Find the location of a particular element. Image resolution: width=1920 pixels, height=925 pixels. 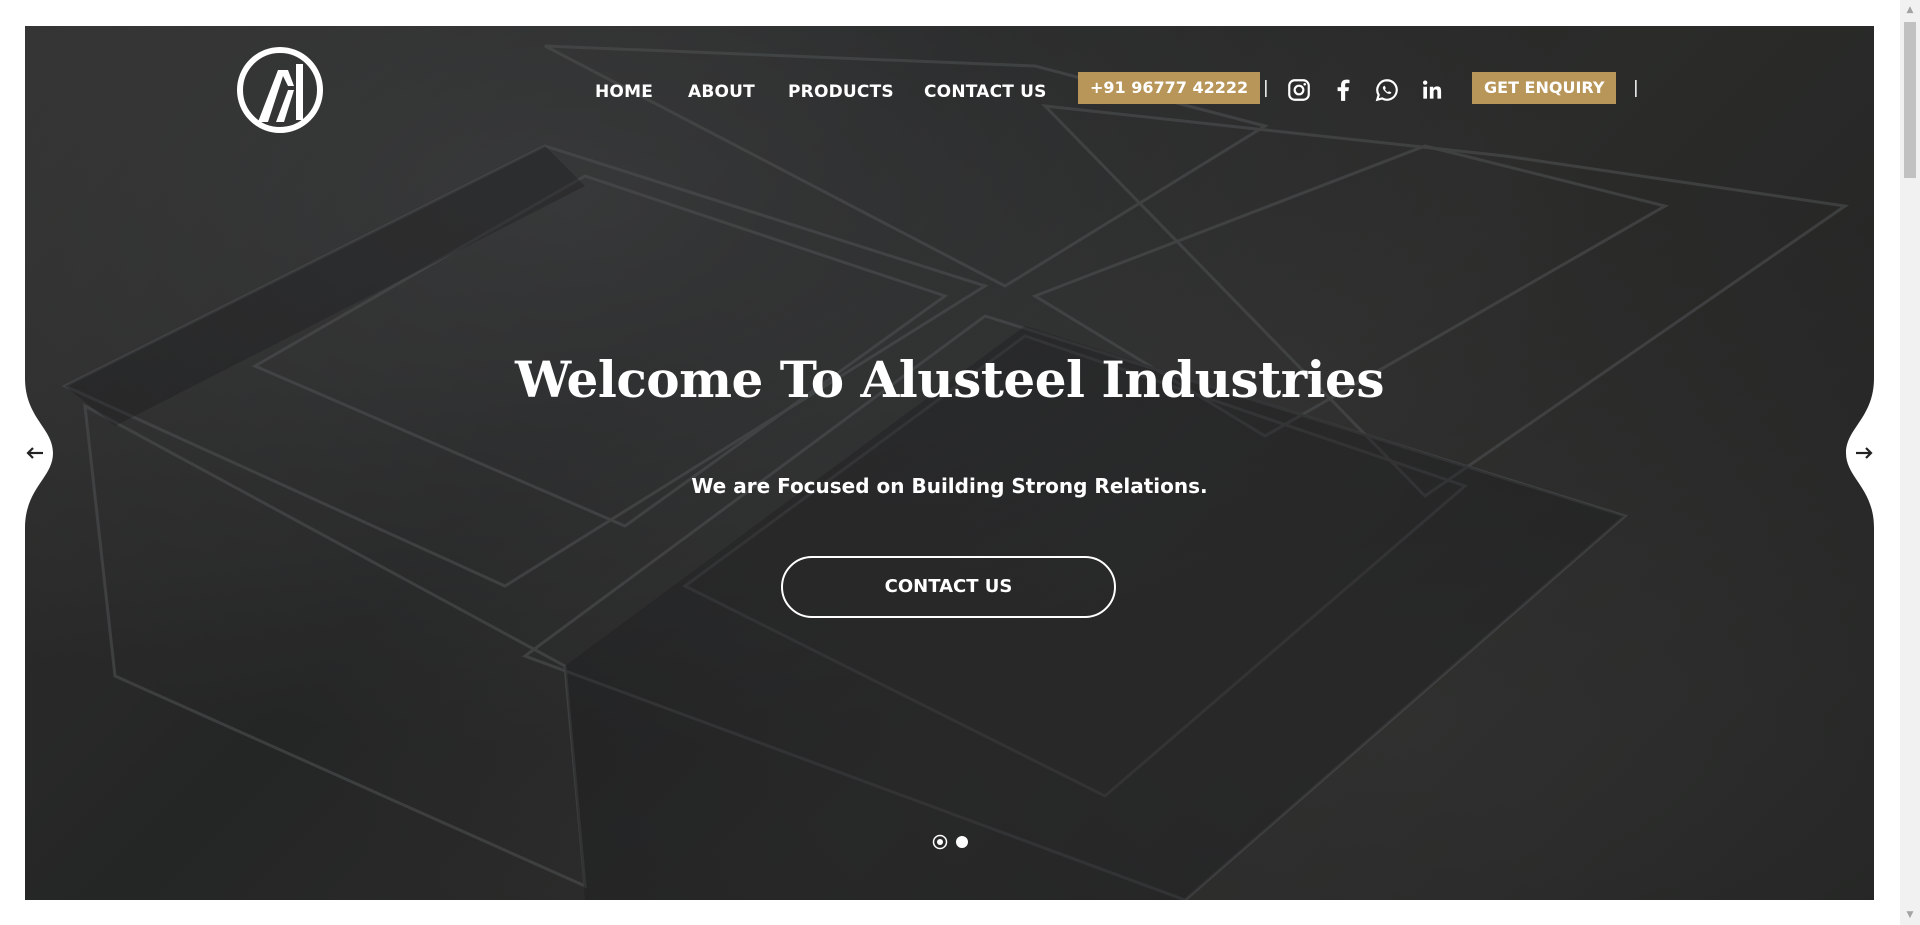

nav-home: HOME is located at coordinates (624, 92).